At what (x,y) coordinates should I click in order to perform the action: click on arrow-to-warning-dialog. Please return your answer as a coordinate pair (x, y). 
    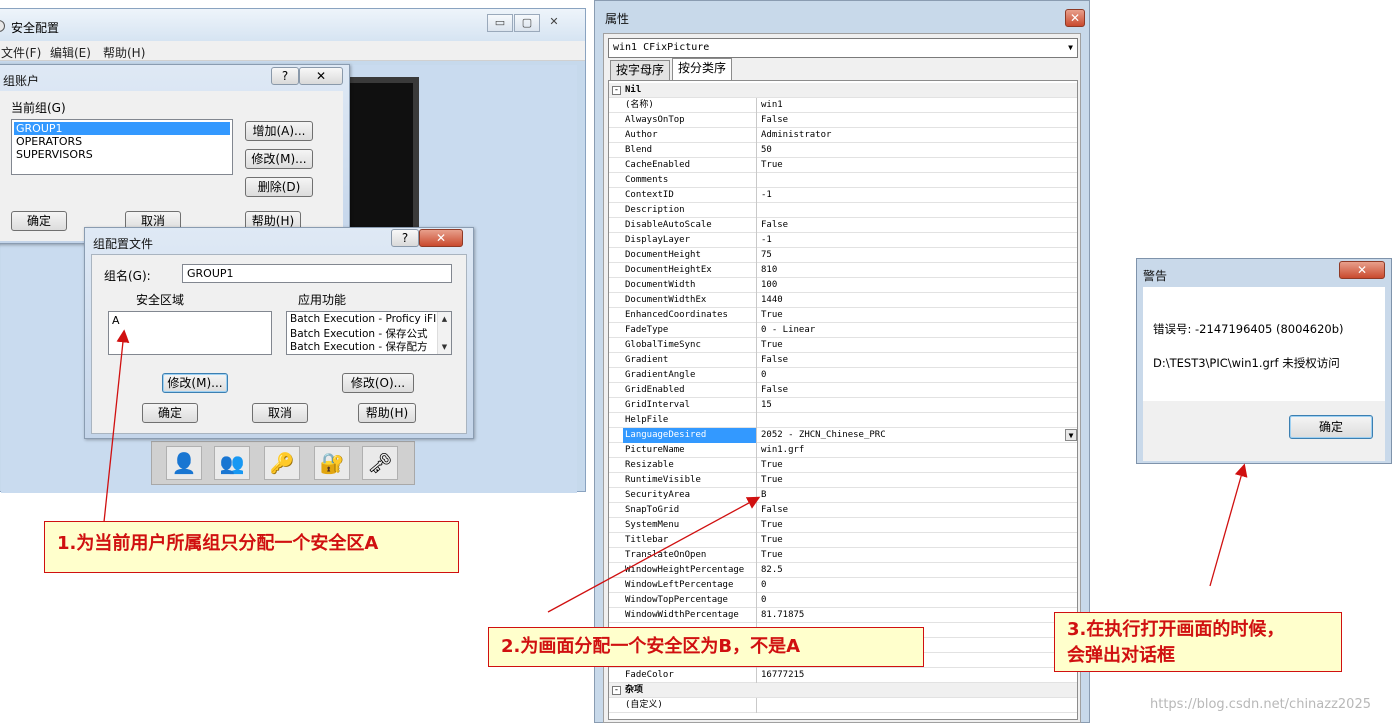
    Looking at the image, I should click on (1228, 525).